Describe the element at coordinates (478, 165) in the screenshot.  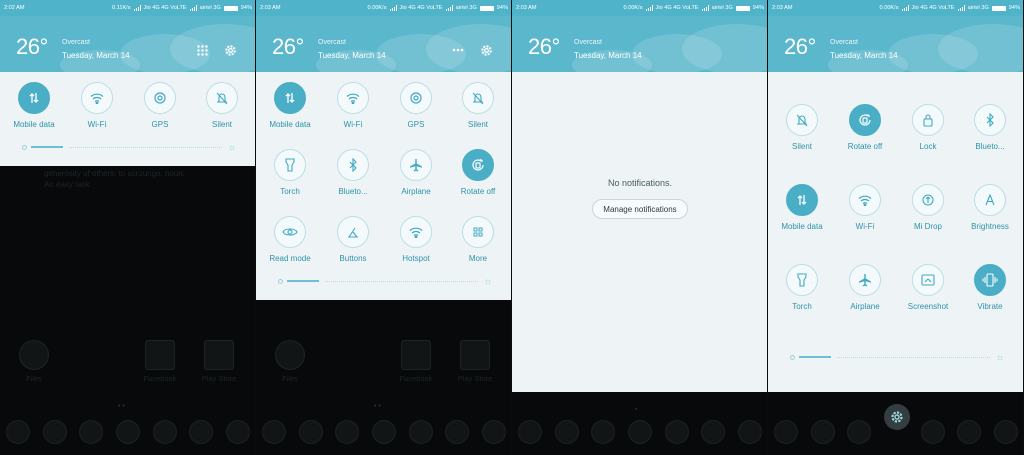
I see `rotate-icon` at that location.